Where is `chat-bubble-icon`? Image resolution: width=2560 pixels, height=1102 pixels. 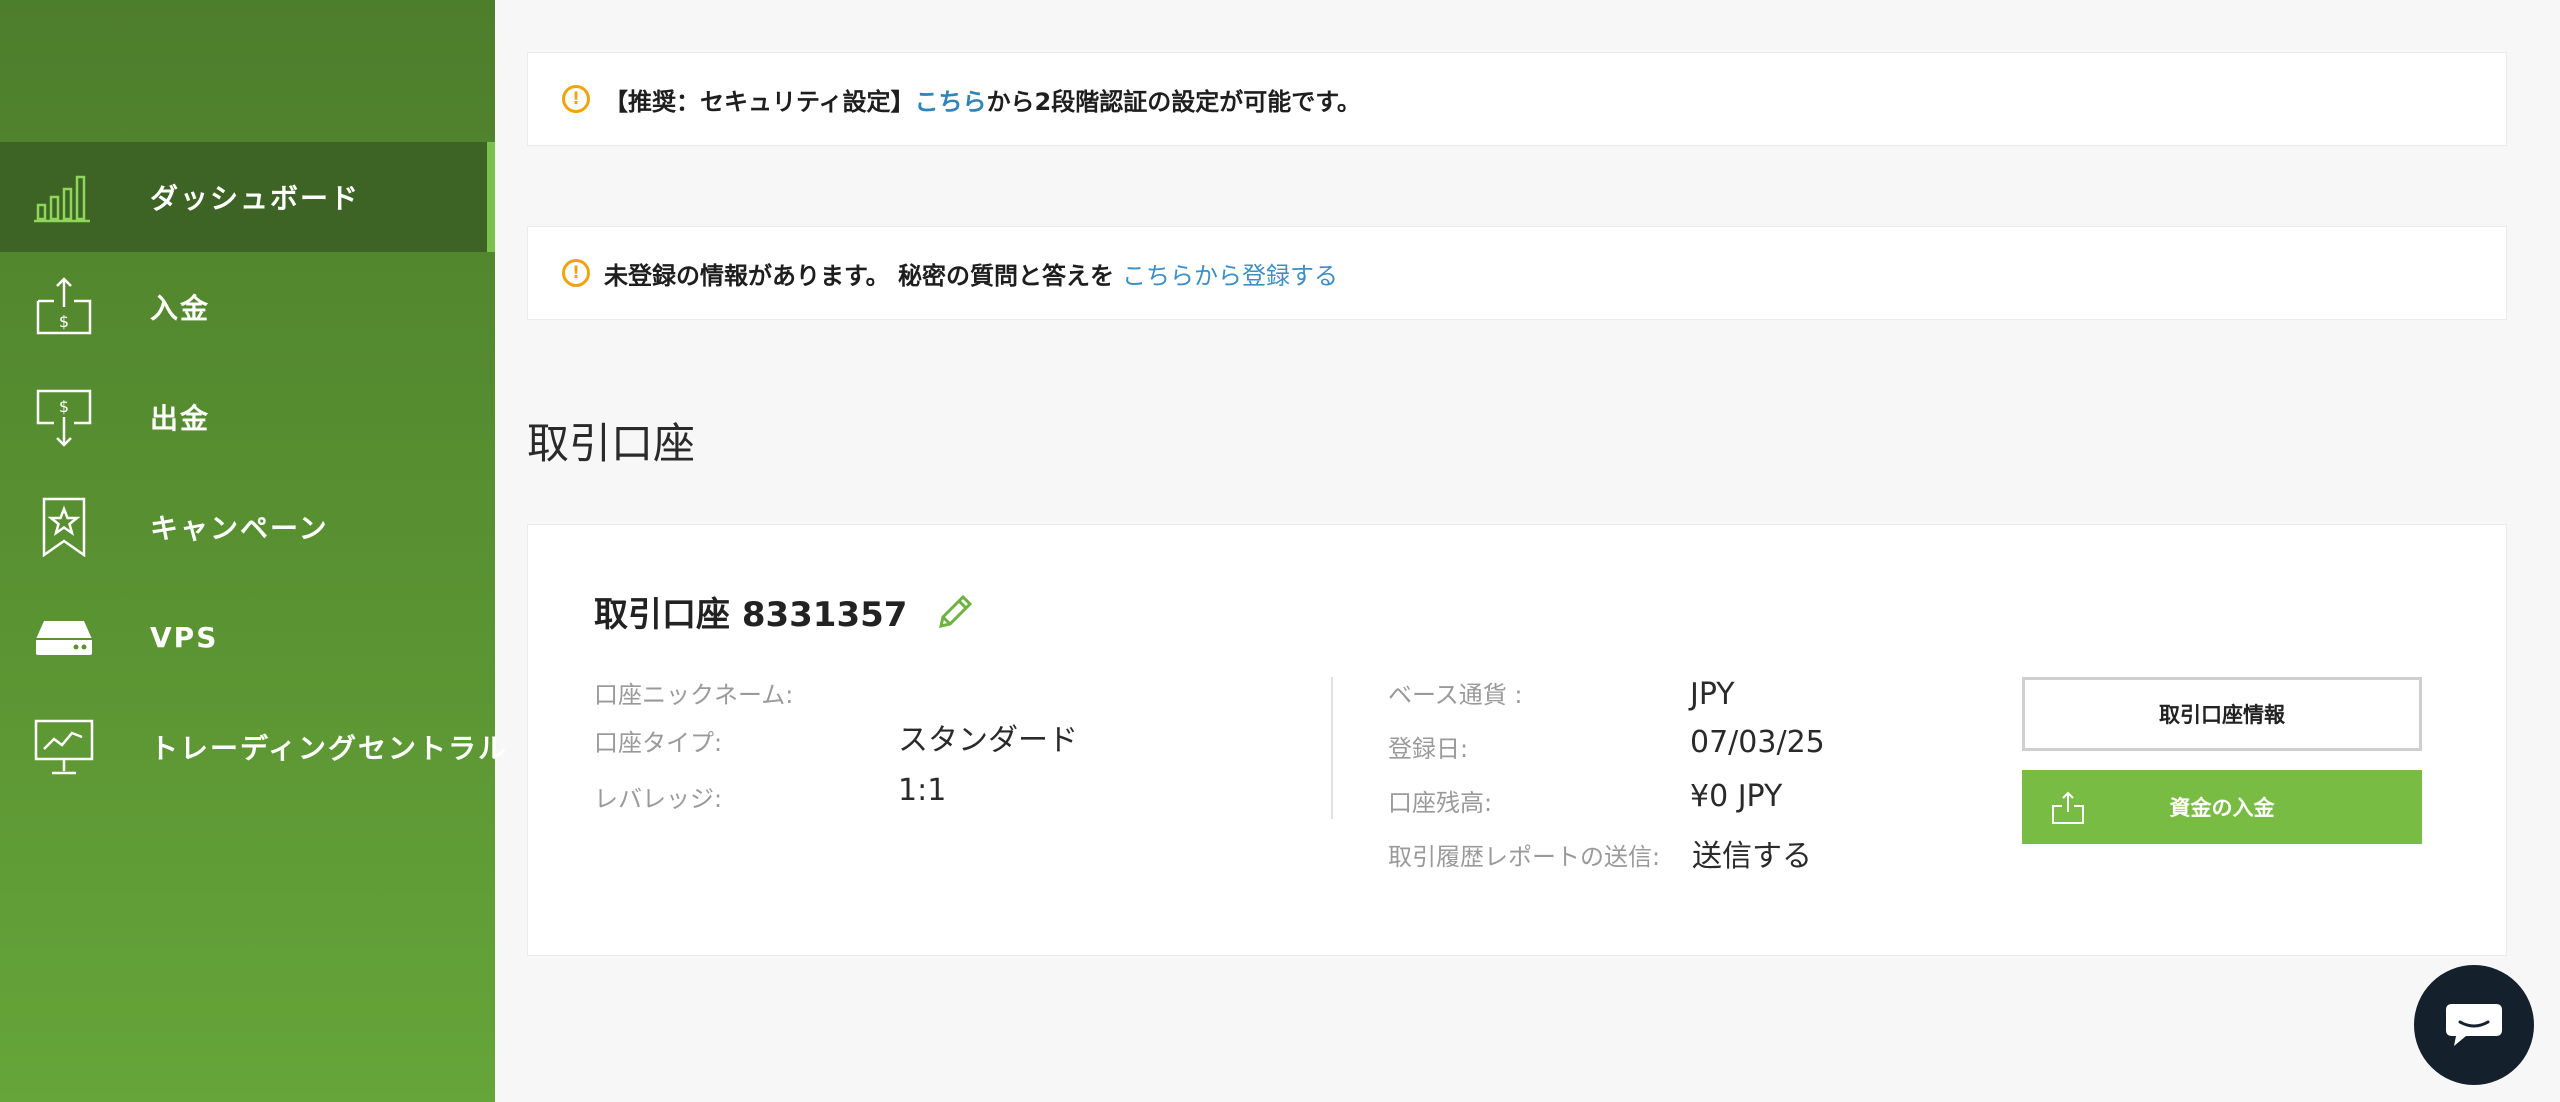 chat-bubble-icon is located at coordinates (2474, 1025).